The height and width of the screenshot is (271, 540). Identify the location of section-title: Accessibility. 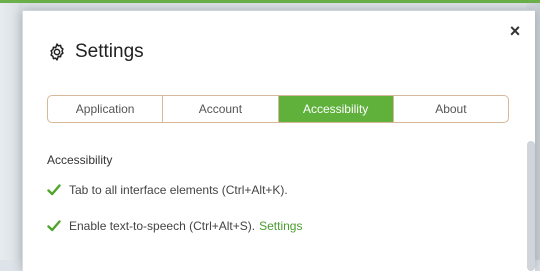
(80, 160).